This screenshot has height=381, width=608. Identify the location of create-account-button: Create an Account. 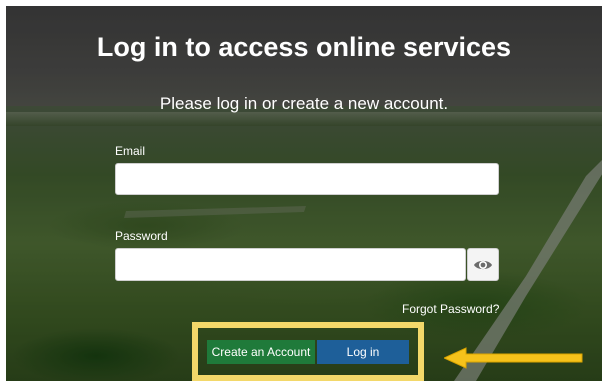
(261, 352).